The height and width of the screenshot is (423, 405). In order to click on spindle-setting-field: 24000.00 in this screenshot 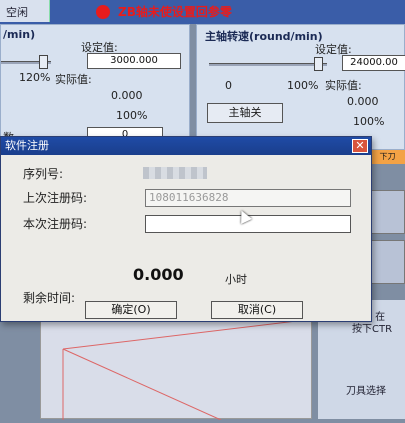, I will do `click(373, 63)`.